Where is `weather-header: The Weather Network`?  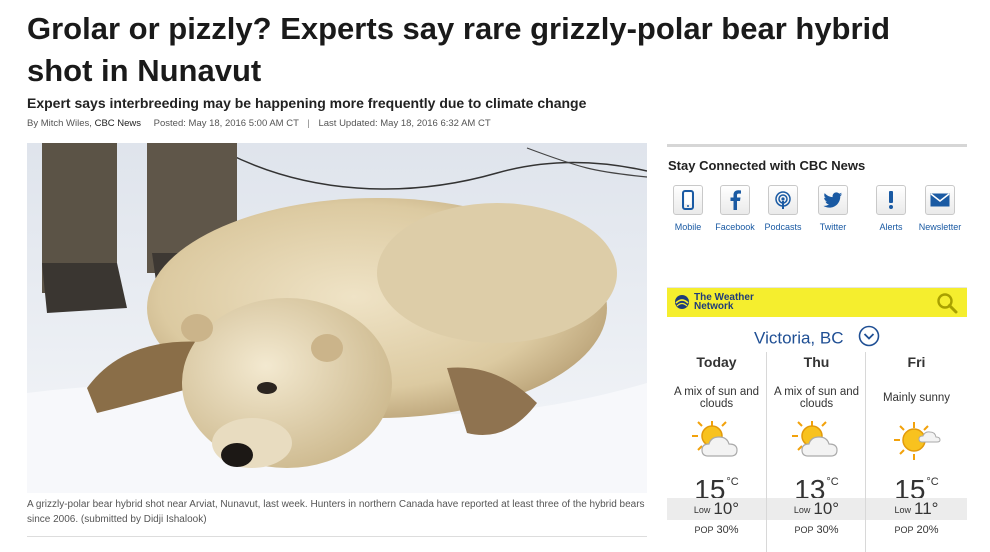 weather-header: The Weather Network is located at coordinates (817, 302).